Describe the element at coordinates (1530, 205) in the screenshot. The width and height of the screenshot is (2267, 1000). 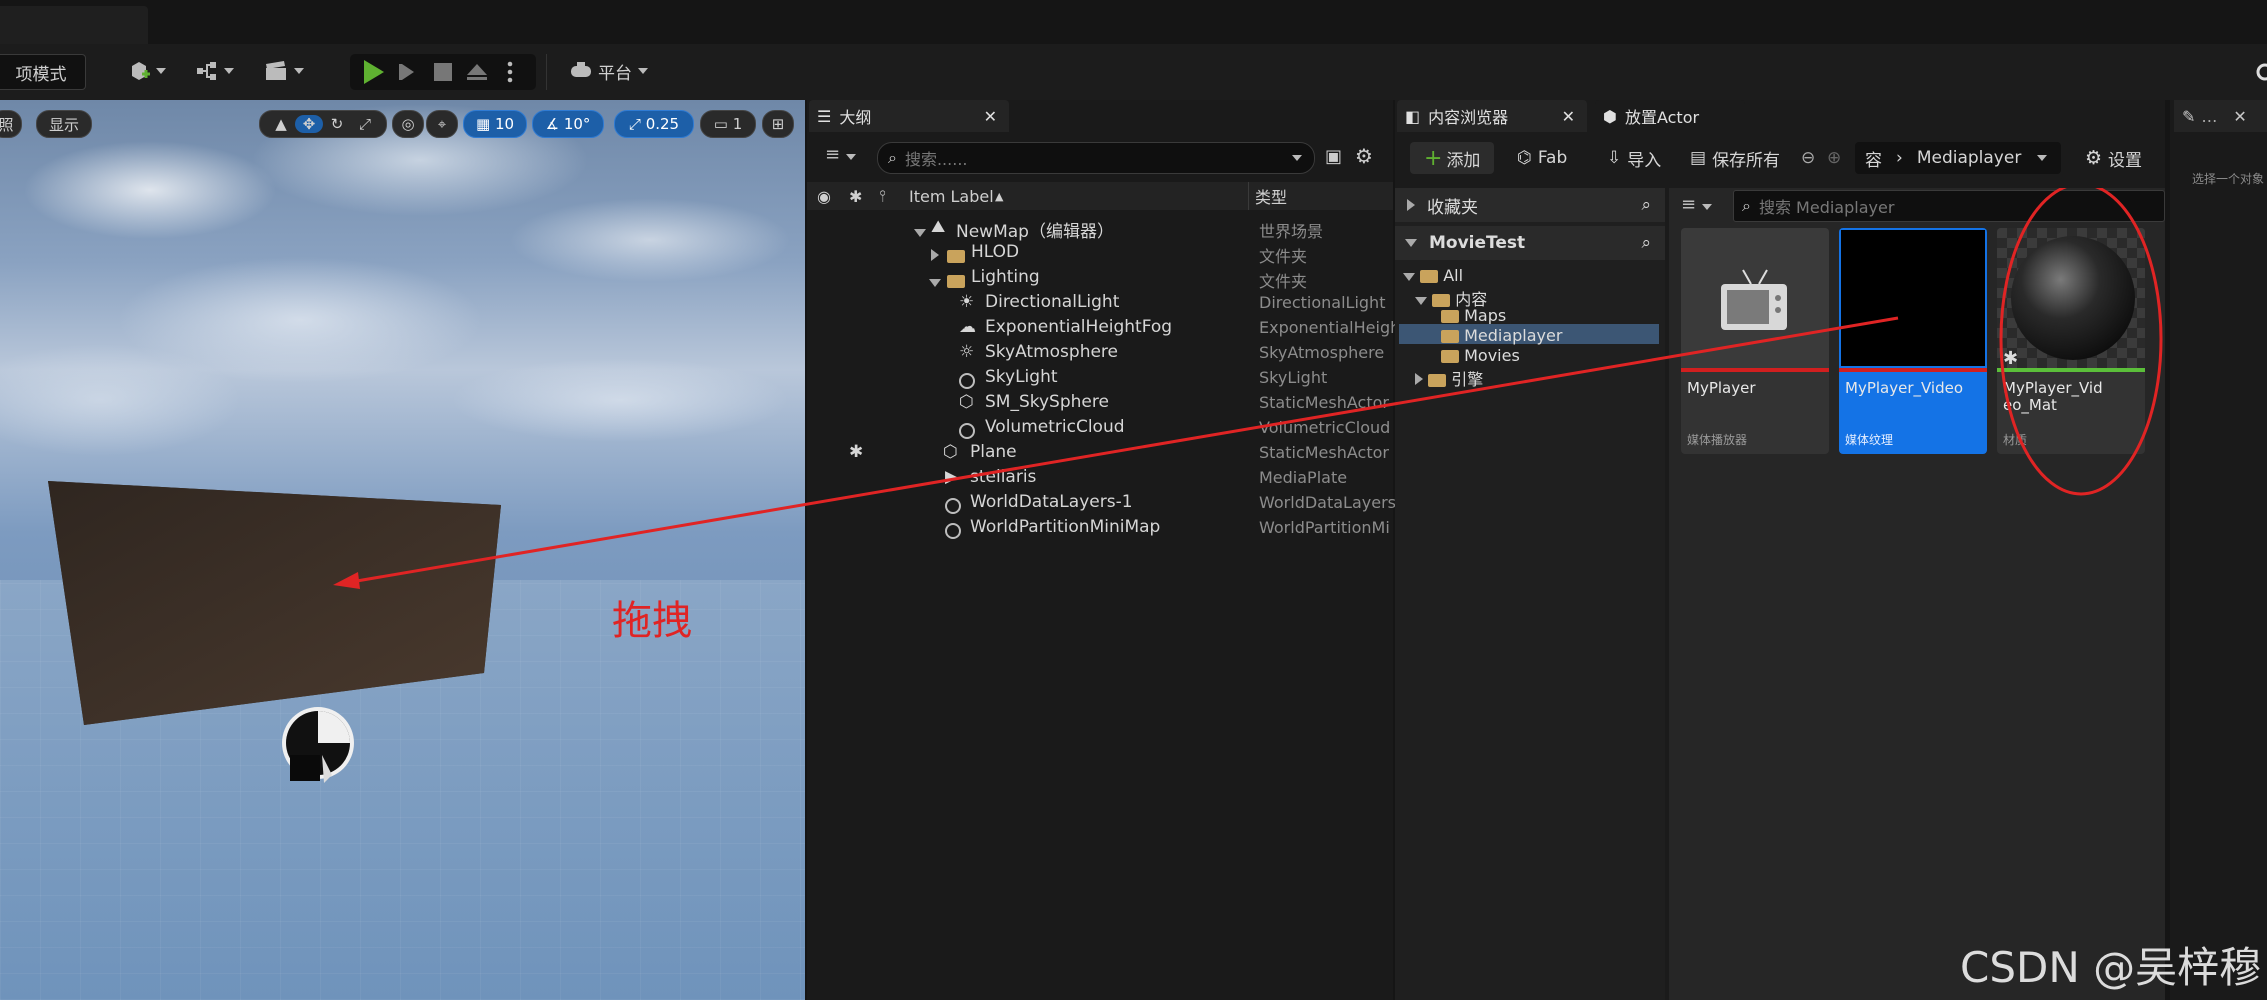
I see `favorites-section: 收藏夹 ⌕` at that location.